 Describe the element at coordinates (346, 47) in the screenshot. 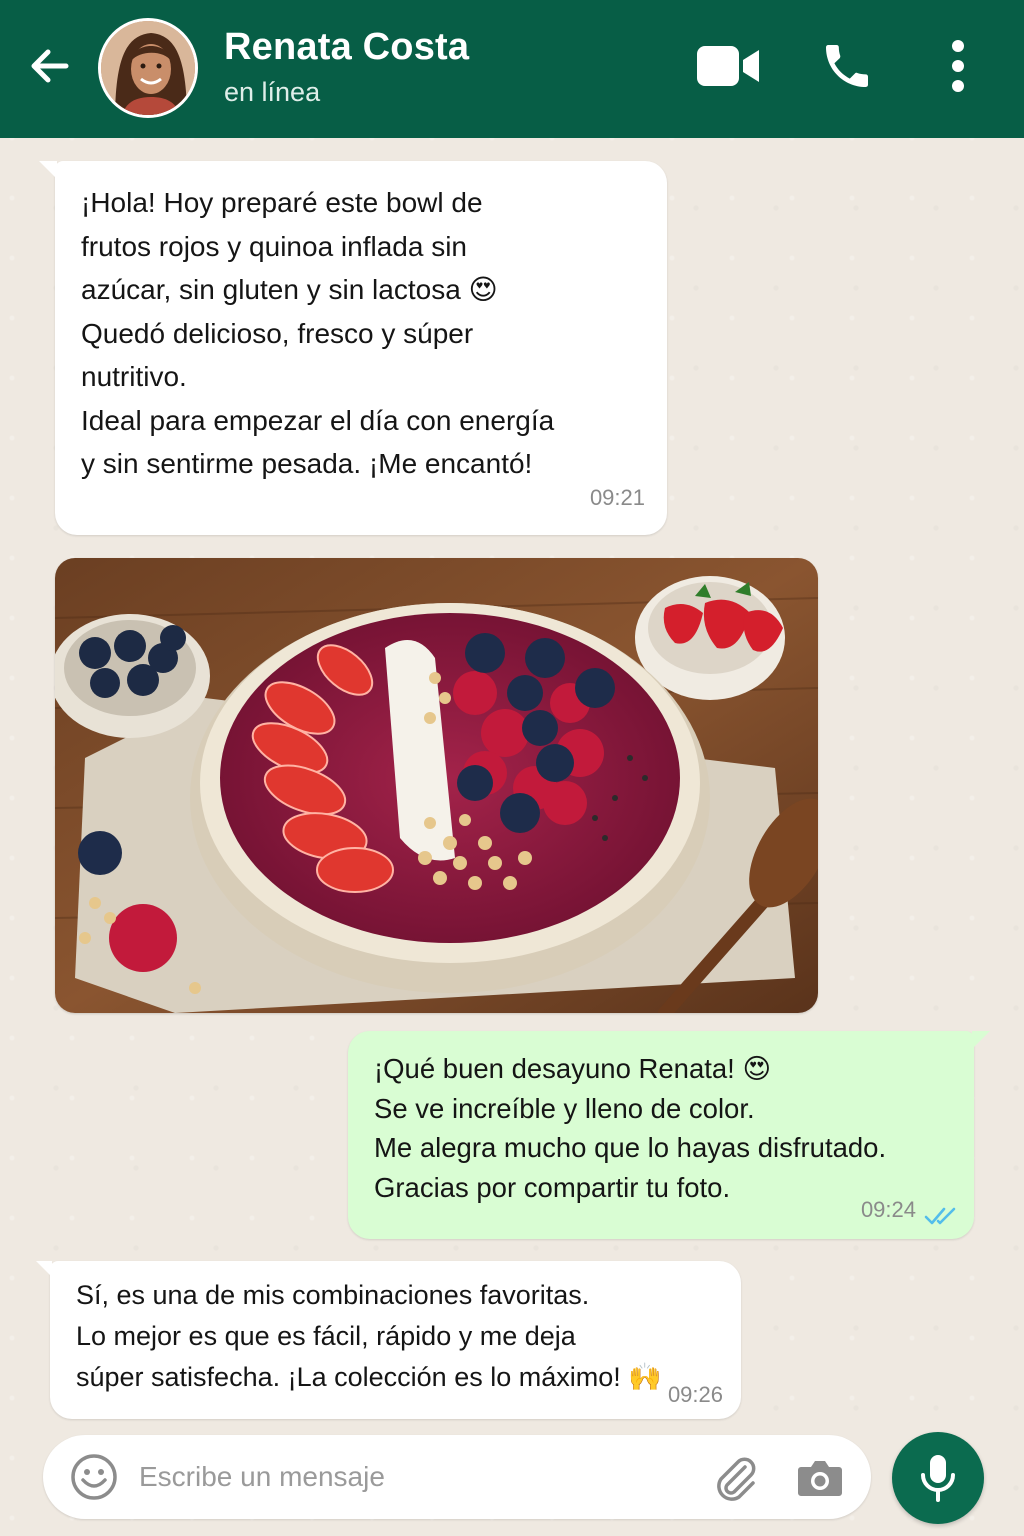

I see `contact-name: Renata Costa` at that location.